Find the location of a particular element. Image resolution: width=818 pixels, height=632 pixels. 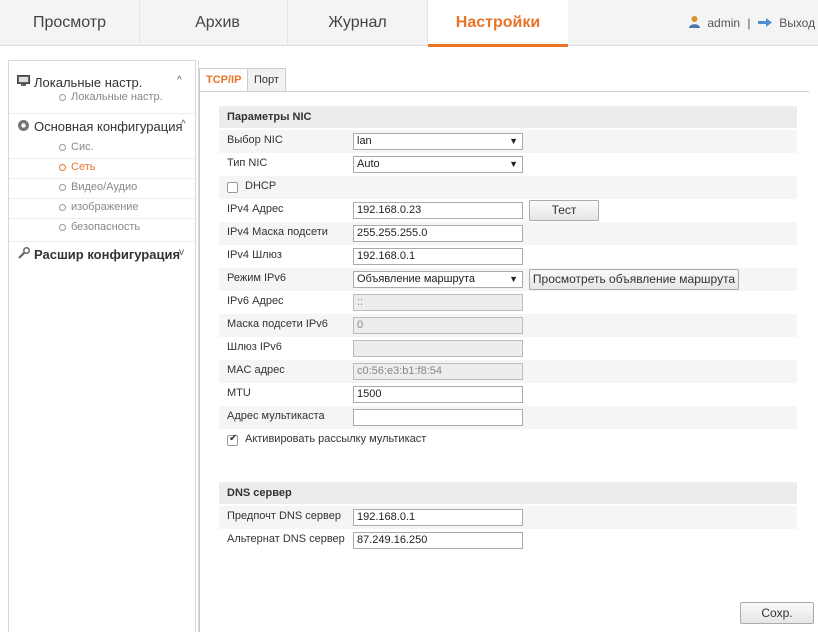

sidebar-item-label: изображение is located at coordinates (105, 207).